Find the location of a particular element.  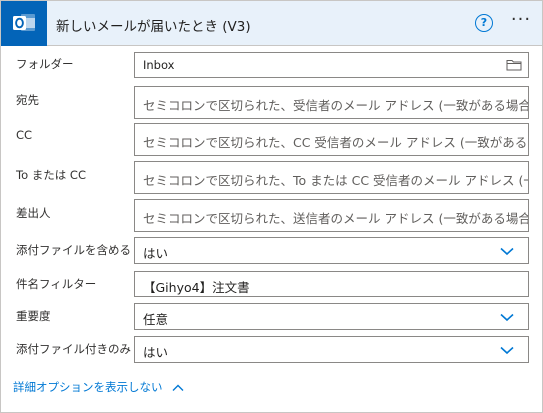

from-placeholder: セミコロンで区切られた、送信者のメール アドレス (一致がある場合 is located at coordinates (336, 218).